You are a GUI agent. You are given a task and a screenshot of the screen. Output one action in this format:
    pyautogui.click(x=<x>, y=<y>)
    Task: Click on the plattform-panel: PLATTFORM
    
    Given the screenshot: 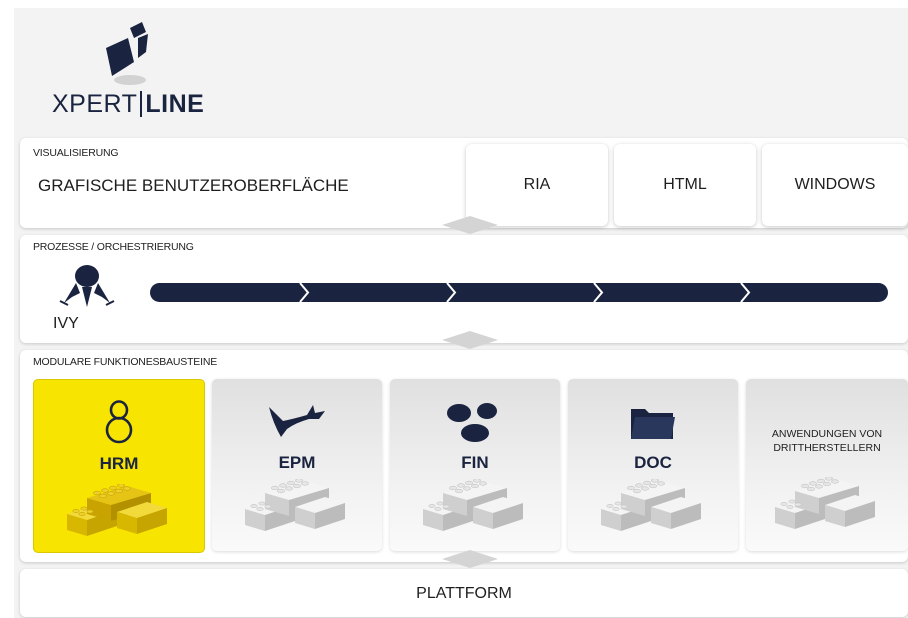 What is the action you would take?
    pyautogui.click(x=464, y=593)
    